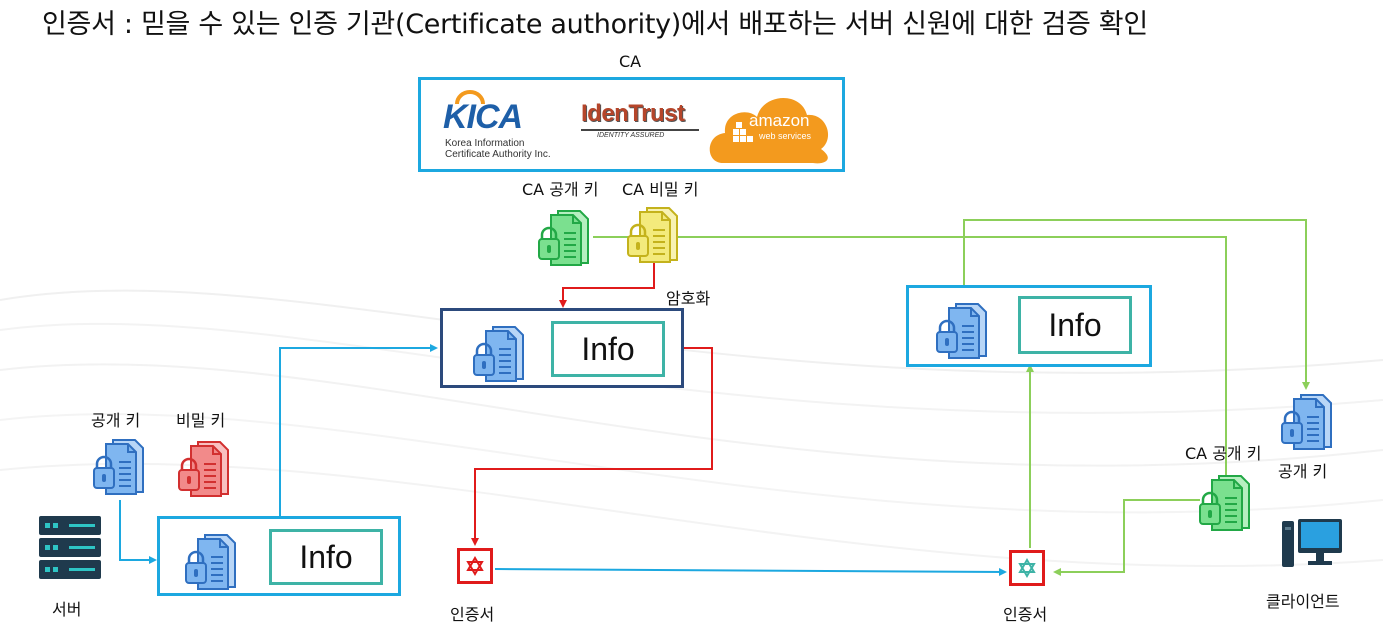 The height and width of the screenshot is (625, 1383). I want to click on certificate-left-label: 인증서, so click(472, 614).